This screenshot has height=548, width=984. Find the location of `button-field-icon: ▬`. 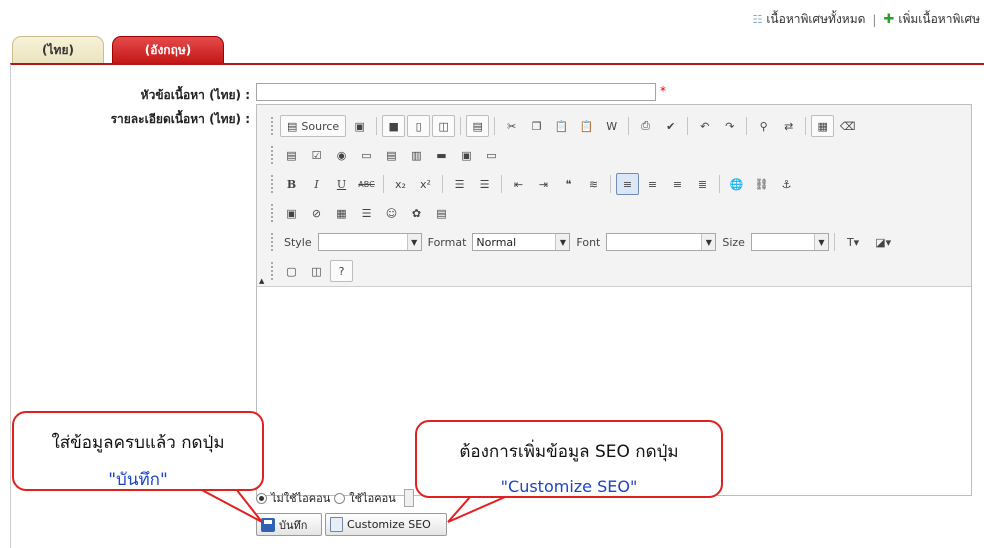

button-field-icon: ▬ is located at coordinates (441, 155).